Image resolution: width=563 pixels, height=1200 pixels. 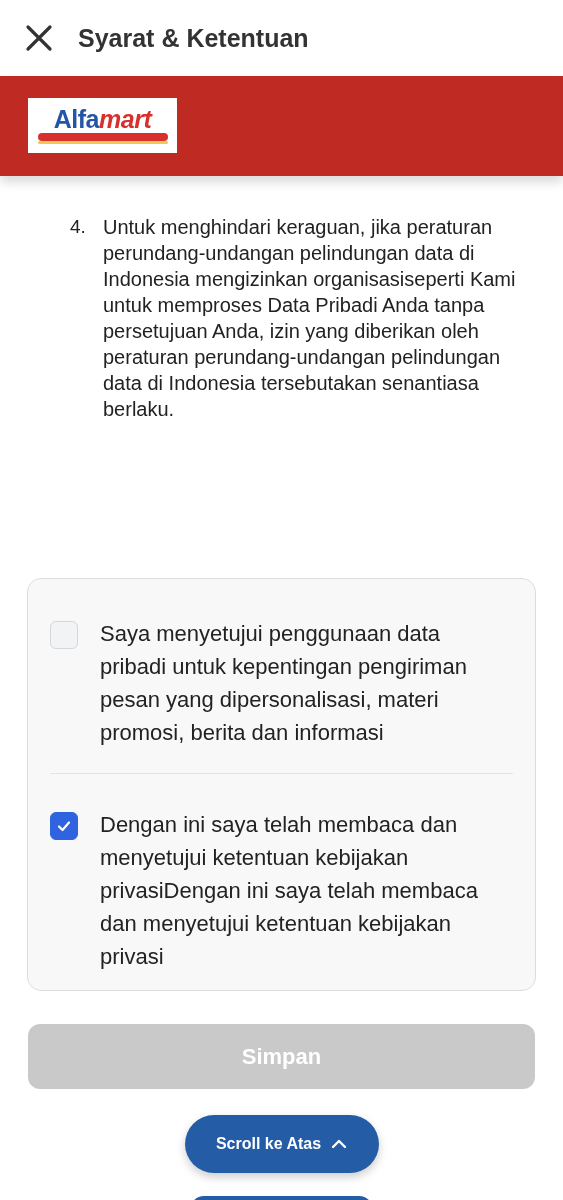 I want to click on page-title: Syarat & Ketentuan, so click(x=193, y=38).